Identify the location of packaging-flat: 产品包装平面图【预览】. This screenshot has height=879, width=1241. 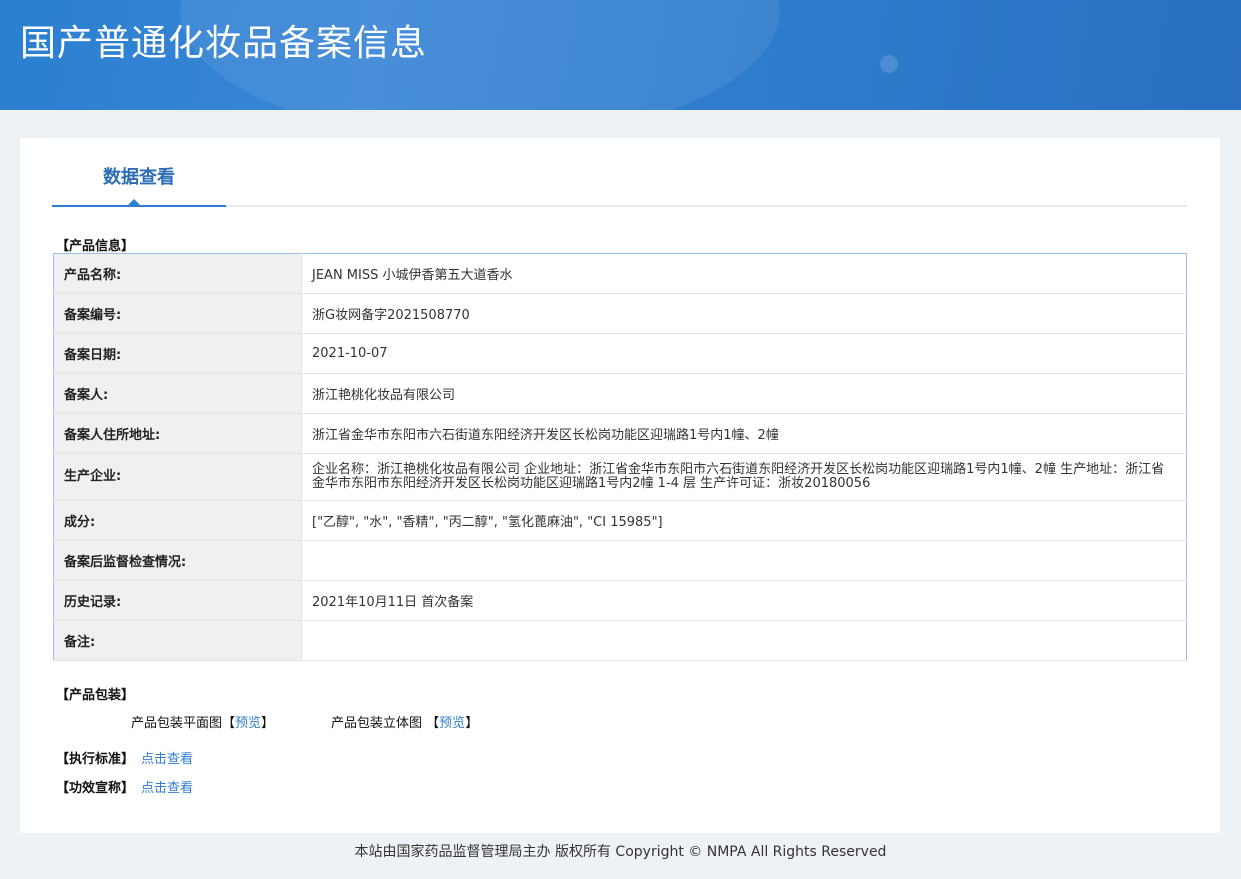
(202, 721).